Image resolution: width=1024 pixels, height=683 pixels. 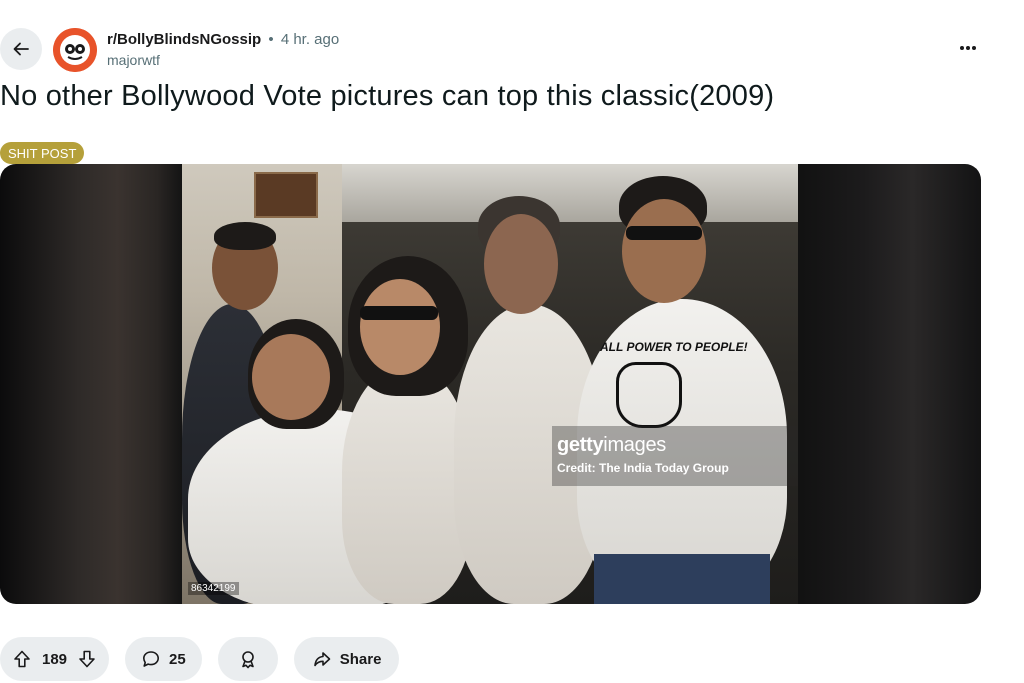 I want to click on door-frame, so click(x=570, y=193).